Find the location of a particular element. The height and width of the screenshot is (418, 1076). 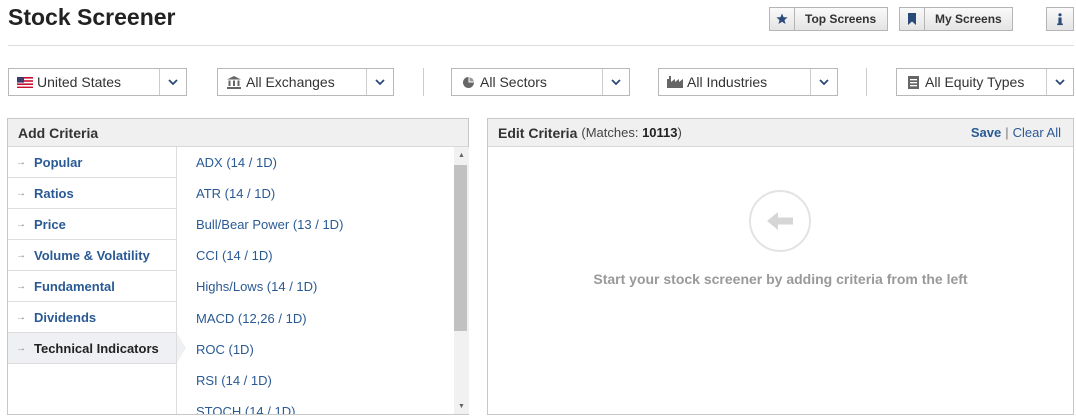

sector-dropdown: All Sectors is located at coordinates (540, 82).